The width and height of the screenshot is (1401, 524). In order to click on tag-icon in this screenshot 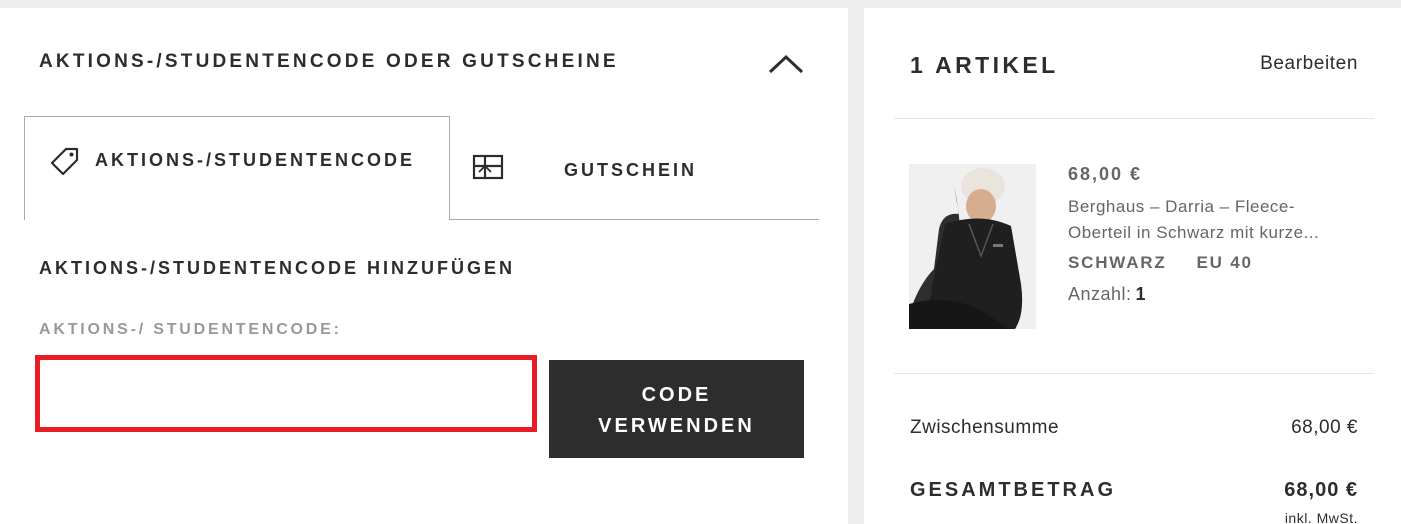, I will do `click(65, 163)`.